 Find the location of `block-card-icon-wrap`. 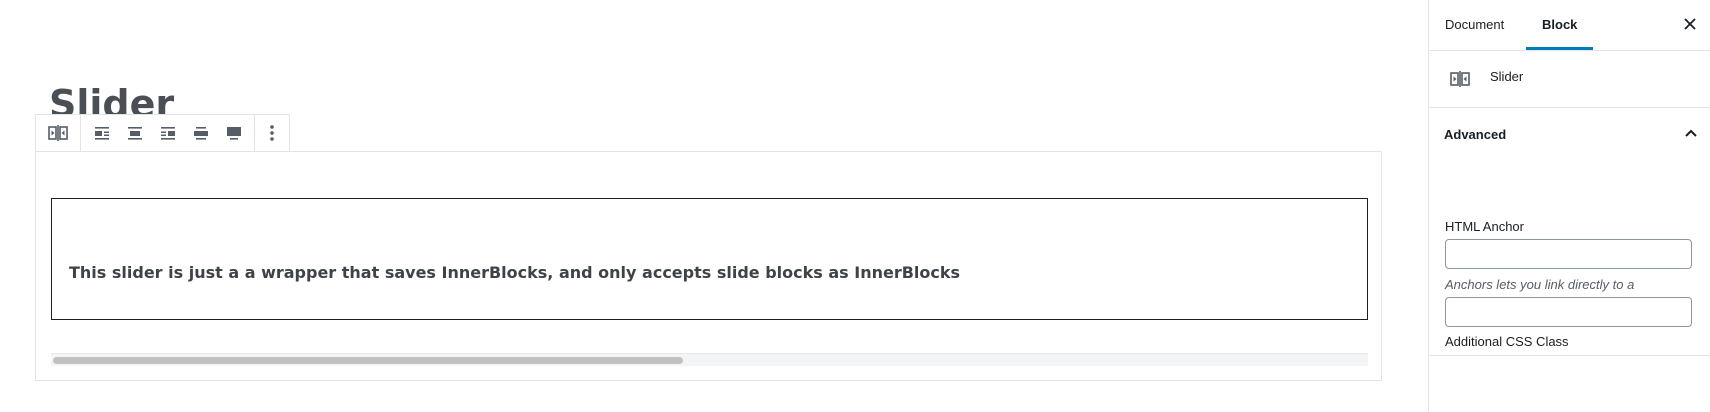

block-card-icon-wrap is located at coordinates (1460, 79).